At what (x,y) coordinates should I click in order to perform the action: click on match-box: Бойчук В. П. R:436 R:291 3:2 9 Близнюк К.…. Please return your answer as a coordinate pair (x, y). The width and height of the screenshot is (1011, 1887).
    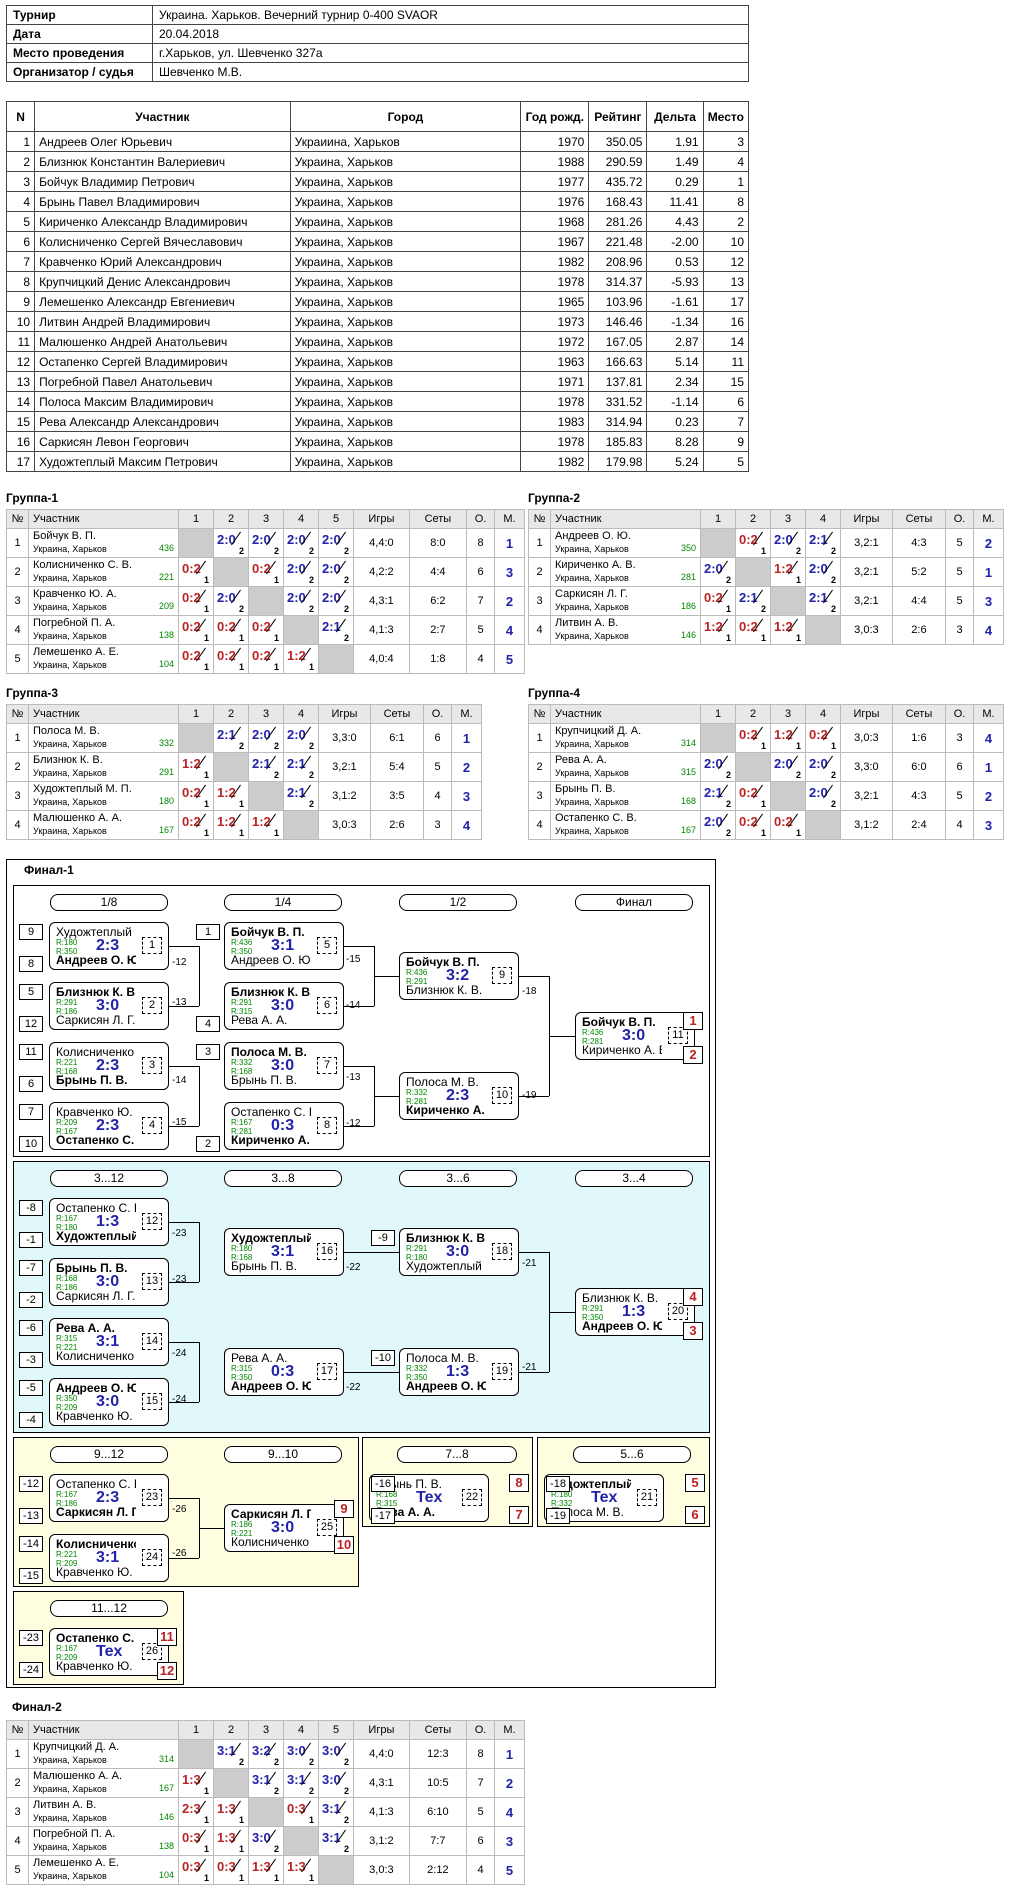
    Looking at the image, I should click on (459, 976).